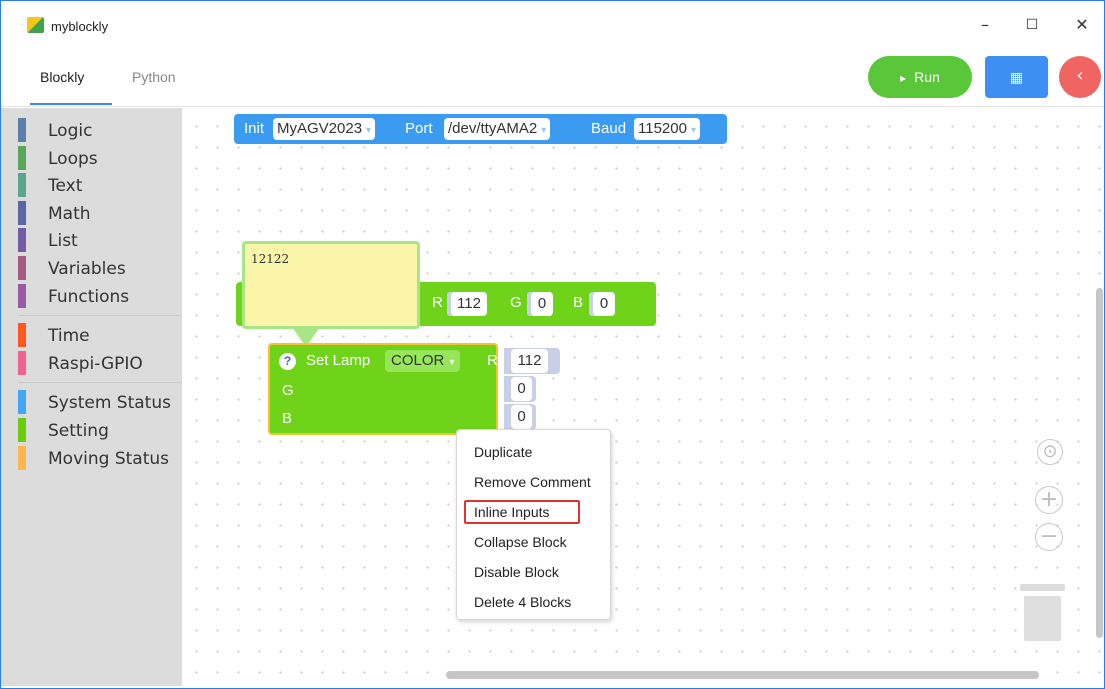 Image resolution: width=1105 pixels, height=689 pixels. Describe the element at coordinates (288, 390) in the screenshot. I see `set-lamp-g-label: G` at that location.